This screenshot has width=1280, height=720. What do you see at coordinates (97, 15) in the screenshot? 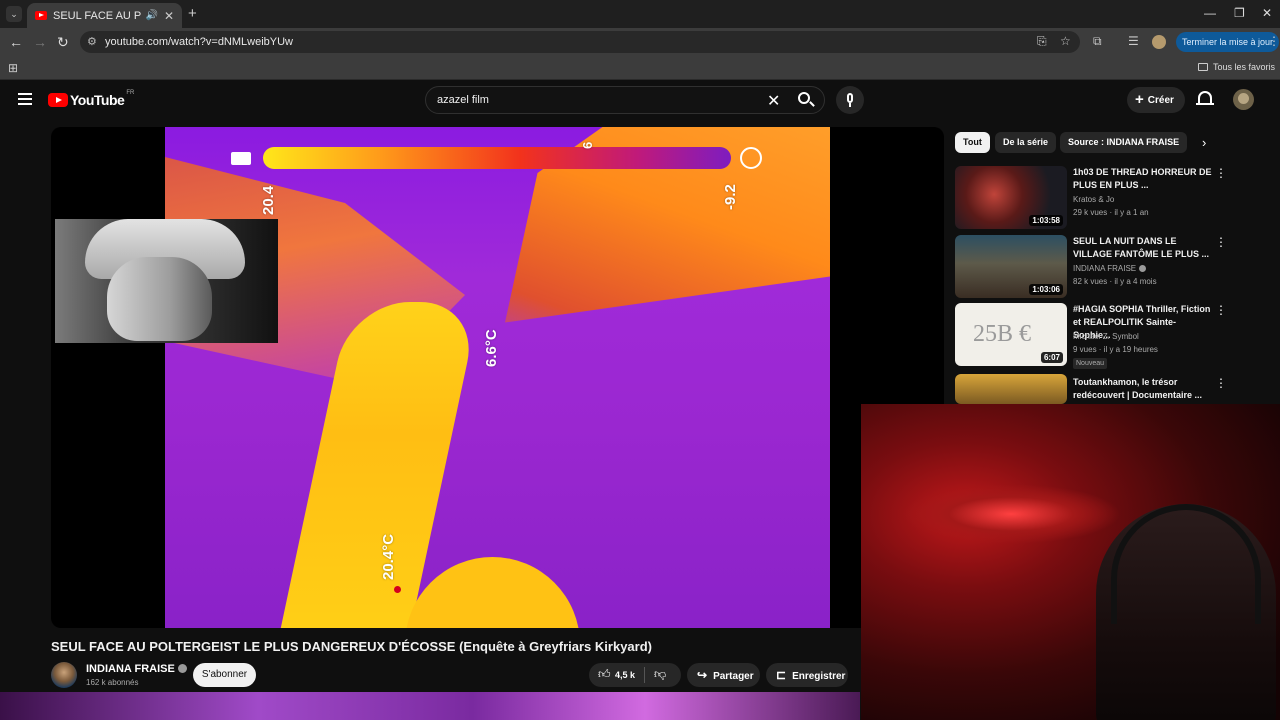
I see `tab-title: SEUL FACE AU POLTERGEIST` at bounding box center [97, 15].